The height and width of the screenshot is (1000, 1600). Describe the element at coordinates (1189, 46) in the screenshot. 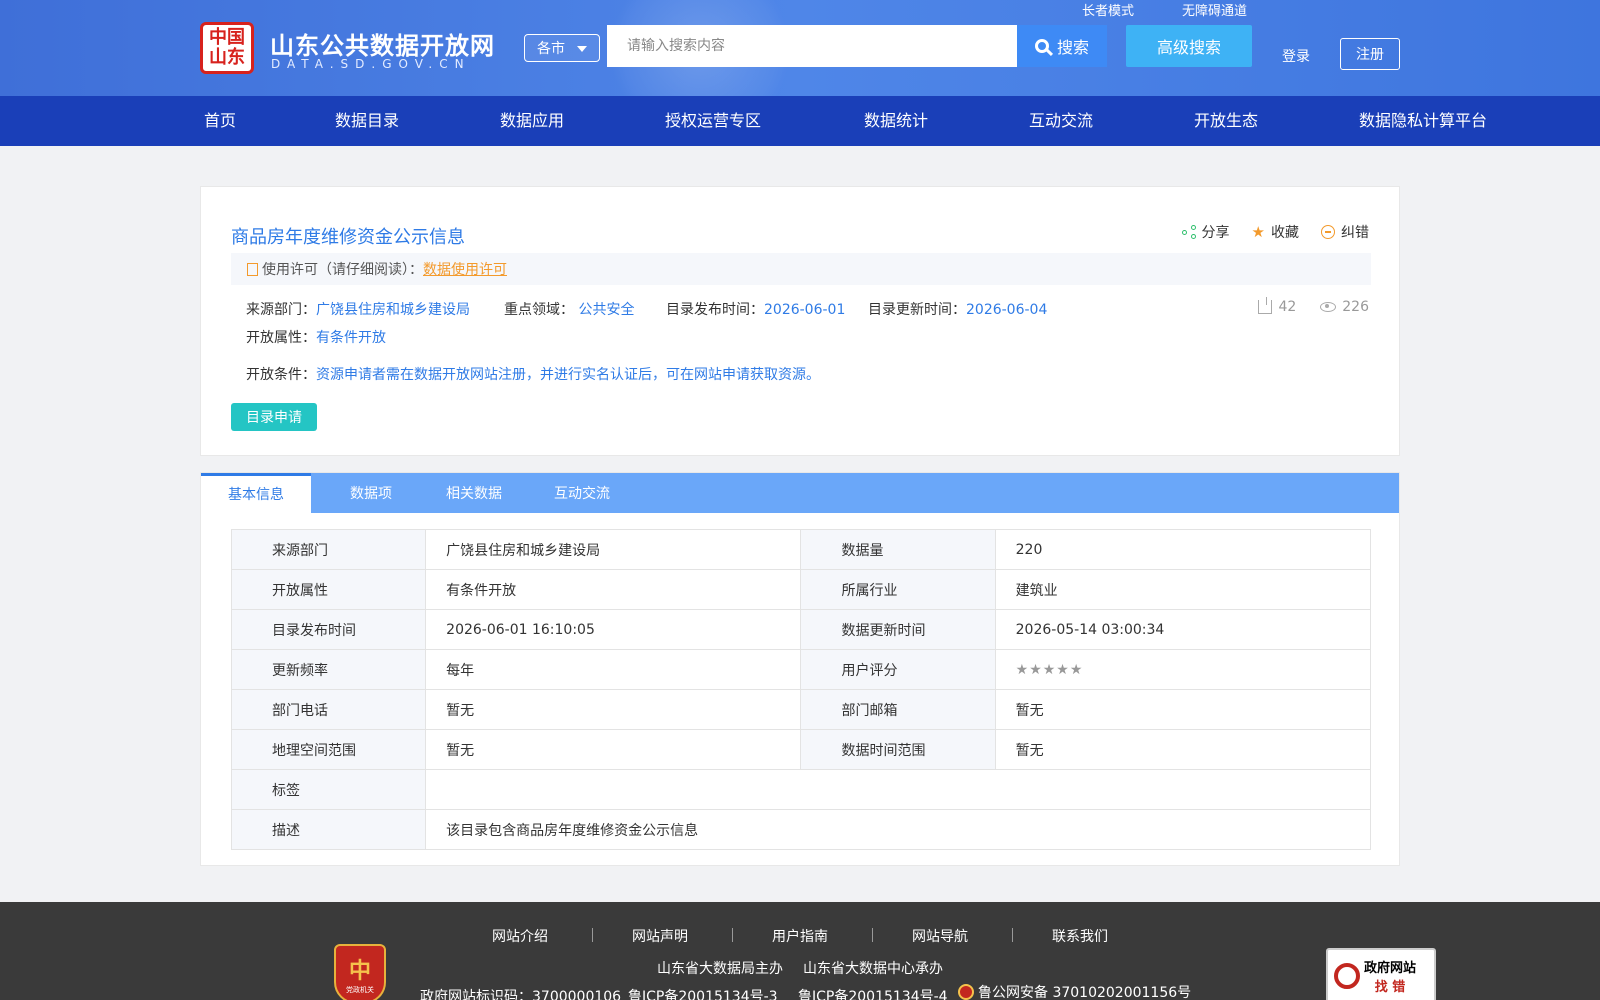

I see `advanced-search-button: 高级搜索` at that location.